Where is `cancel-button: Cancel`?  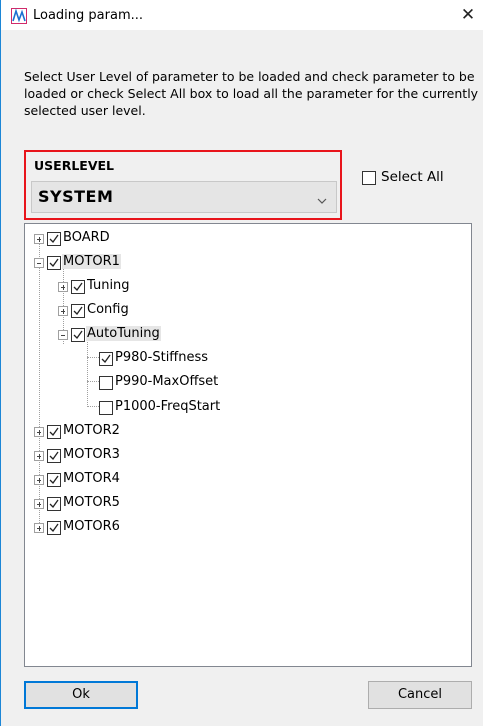 cancel-button: Cancel is located at coordinates (420, 695).